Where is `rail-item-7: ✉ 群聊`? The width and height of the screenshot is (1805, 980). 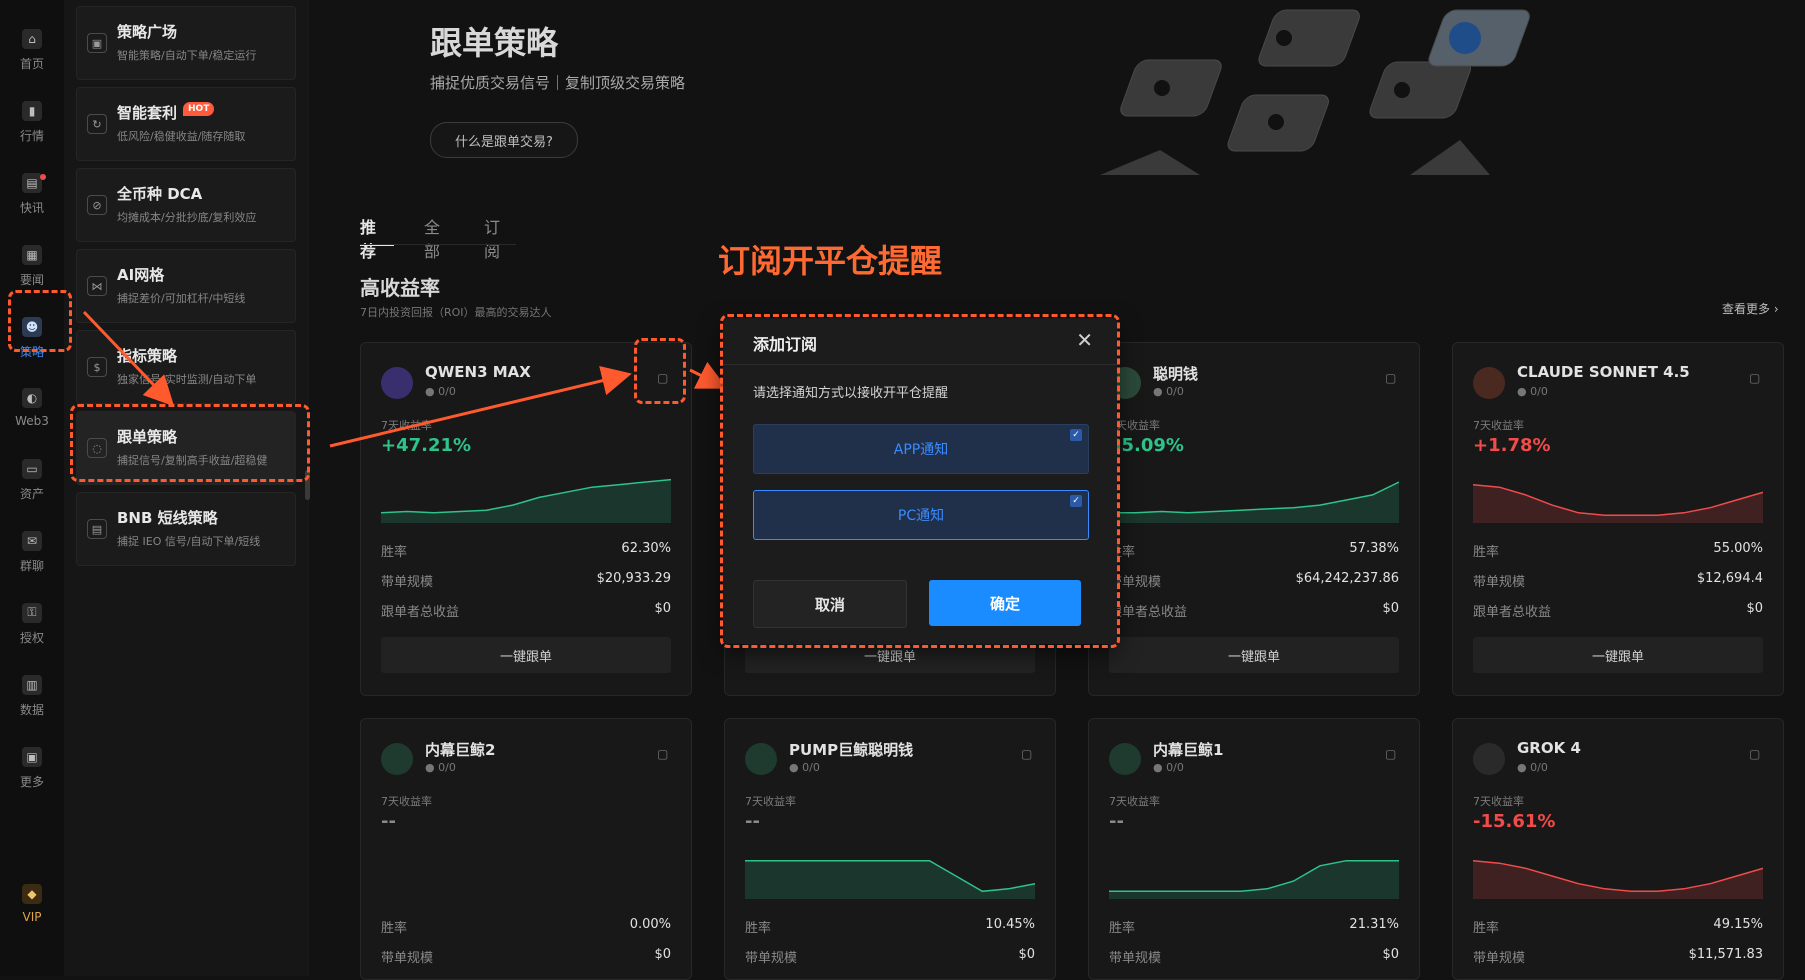 rail-item-7: ✉ 群聊 is located at coordinates (32, 552).